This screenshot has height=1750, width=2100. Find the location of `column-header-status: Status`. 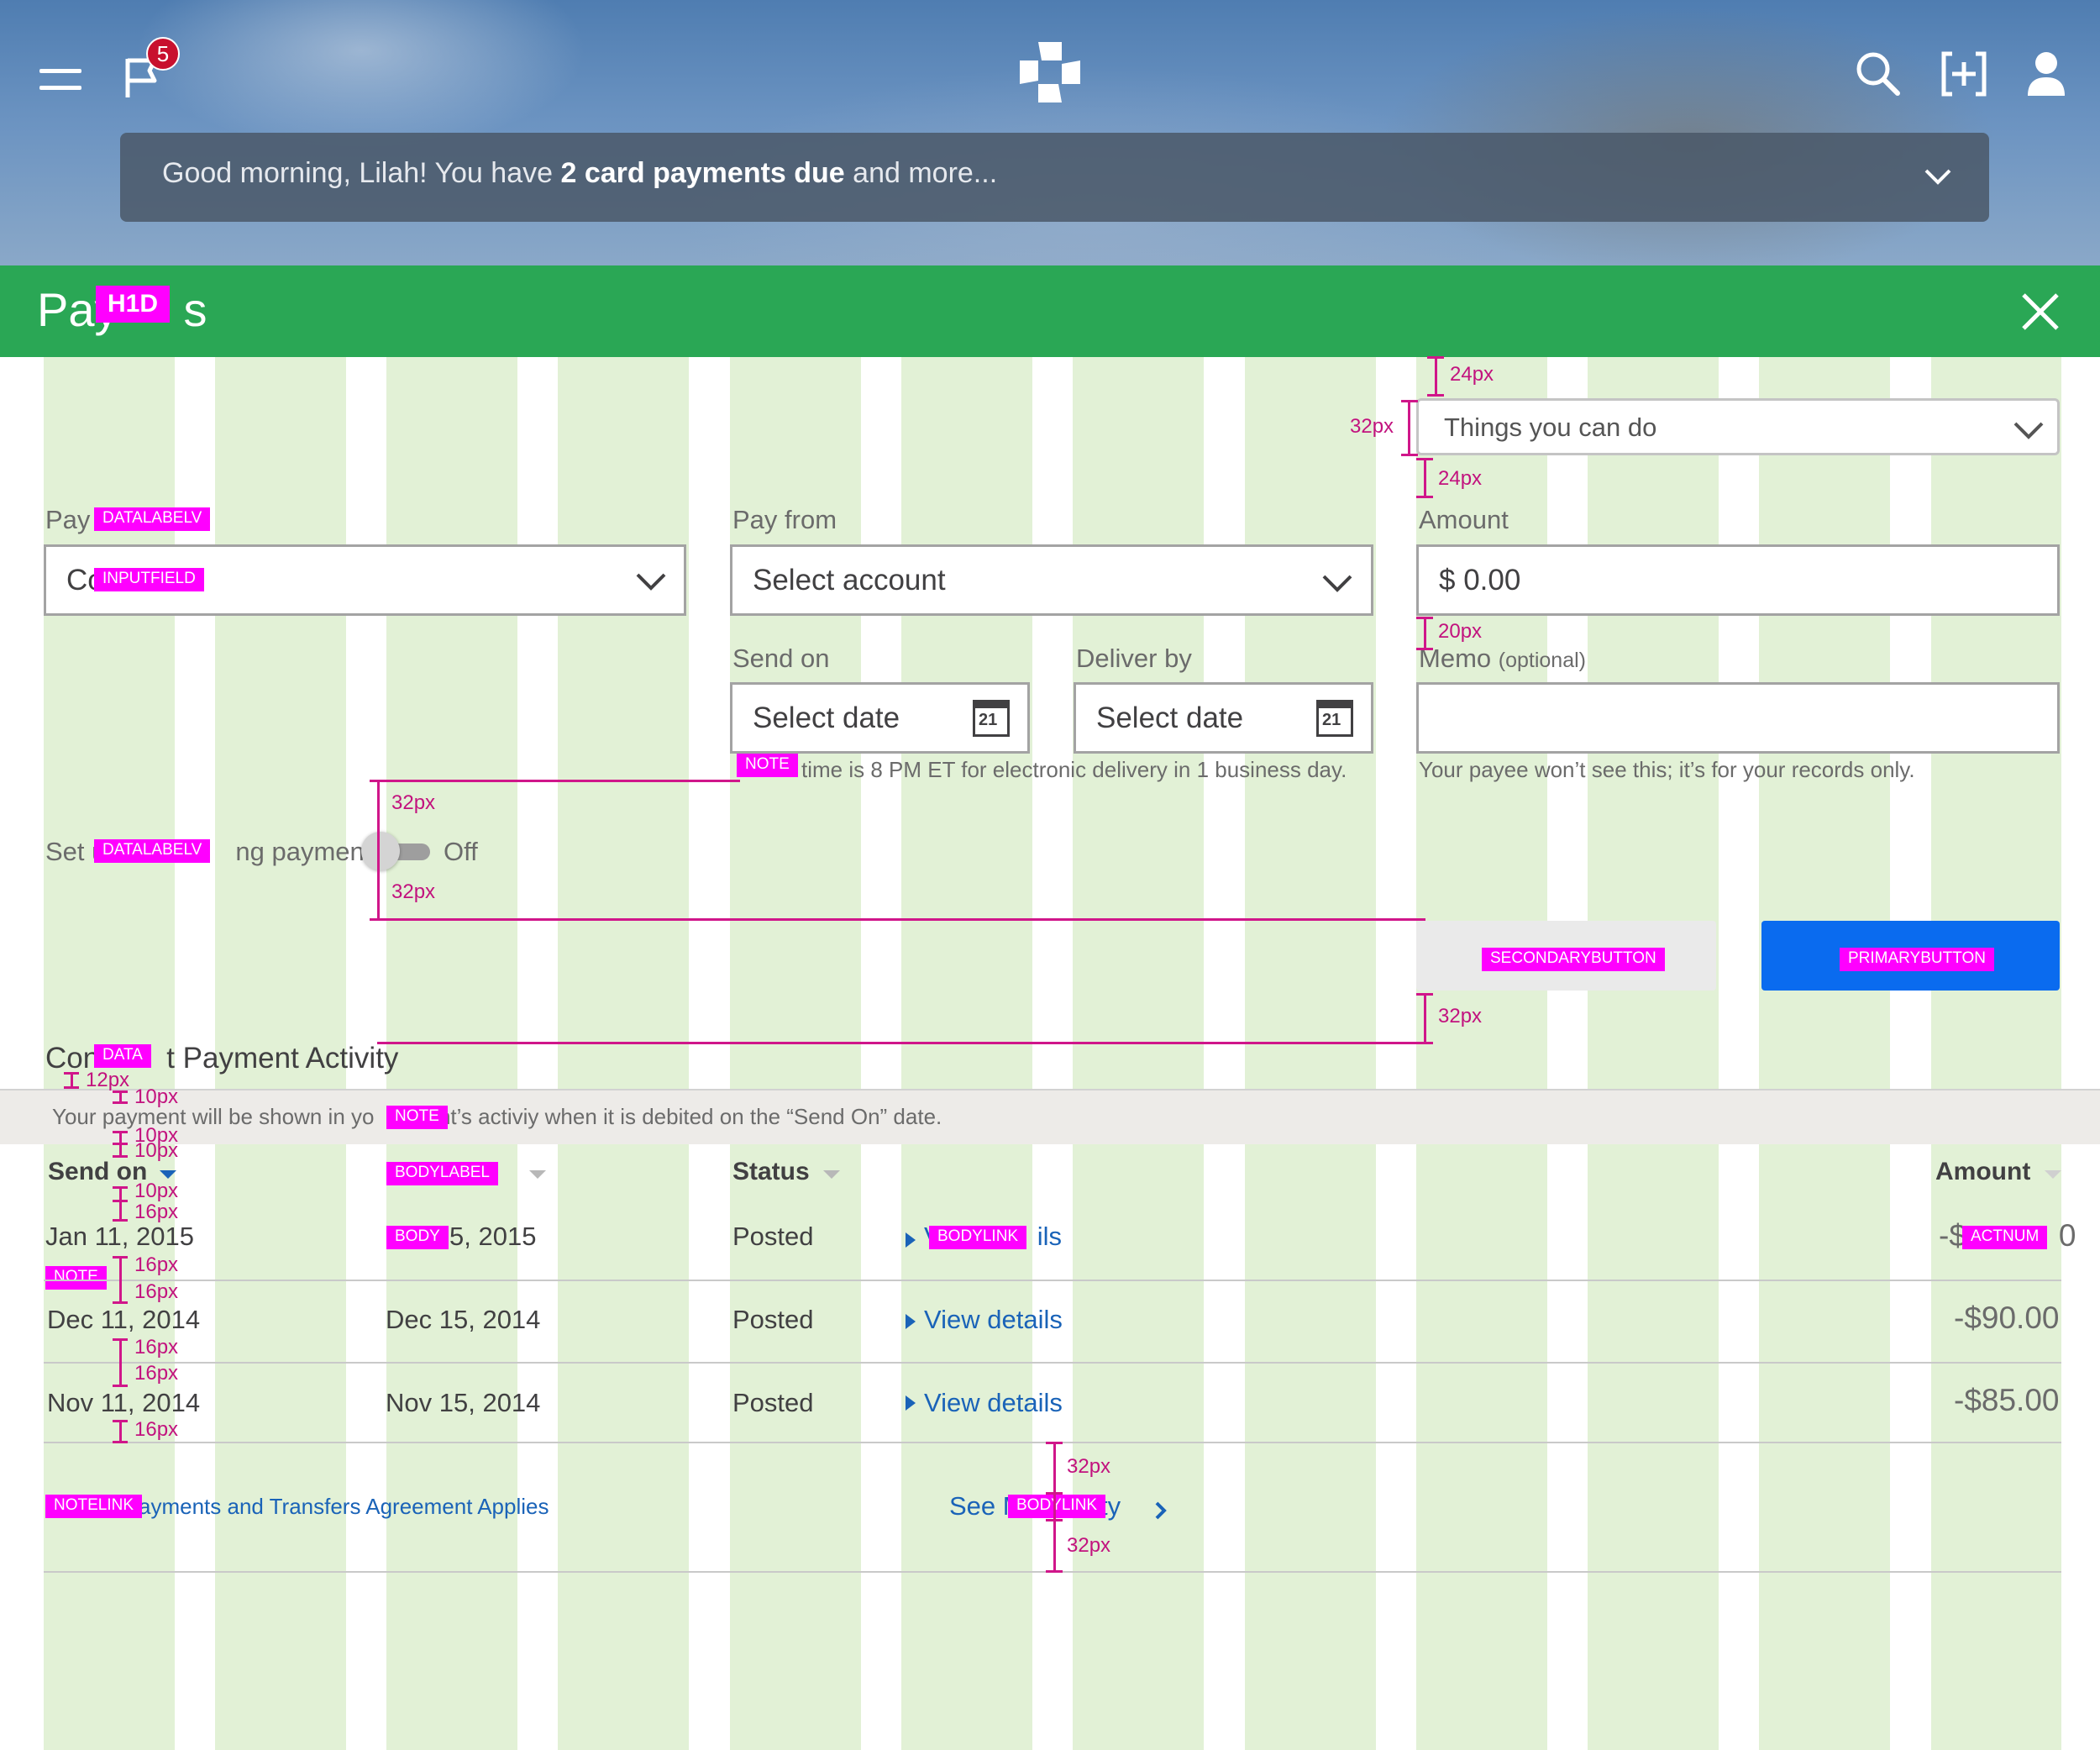

column-header-status: Status is located at coordinates (771, 1172).